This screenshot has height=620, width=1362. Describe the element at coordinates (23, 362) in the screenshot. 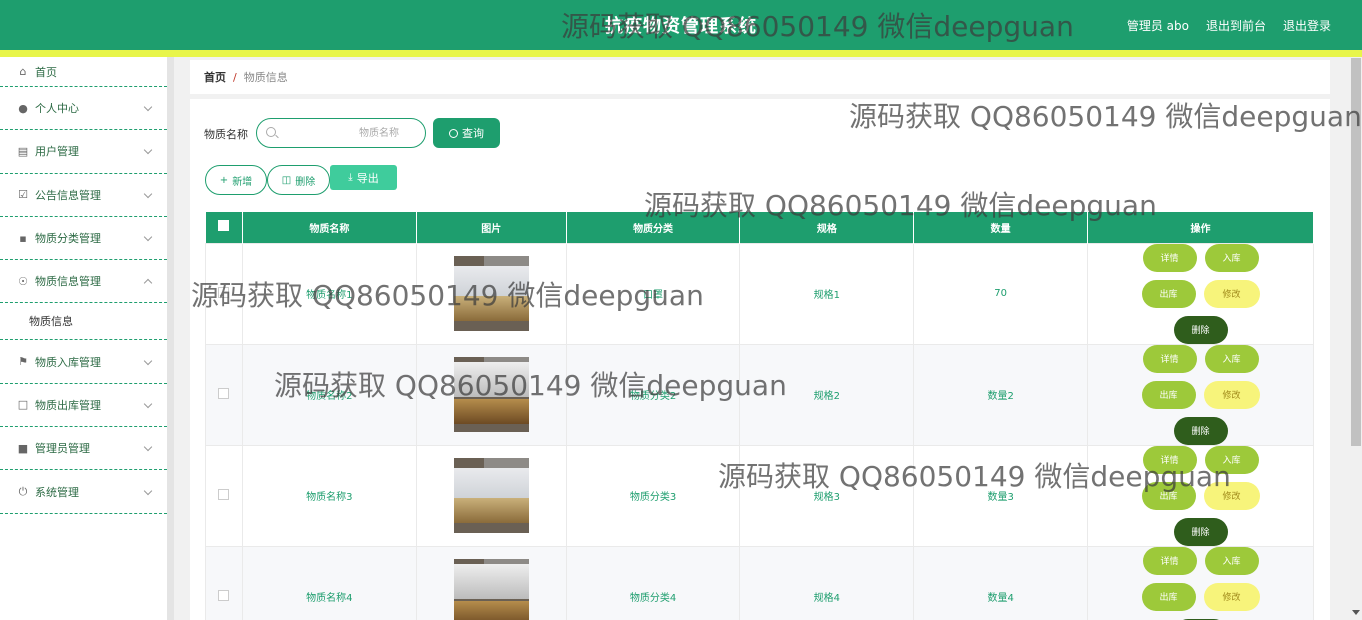

I see `flag-icon: ⚑` at that location.